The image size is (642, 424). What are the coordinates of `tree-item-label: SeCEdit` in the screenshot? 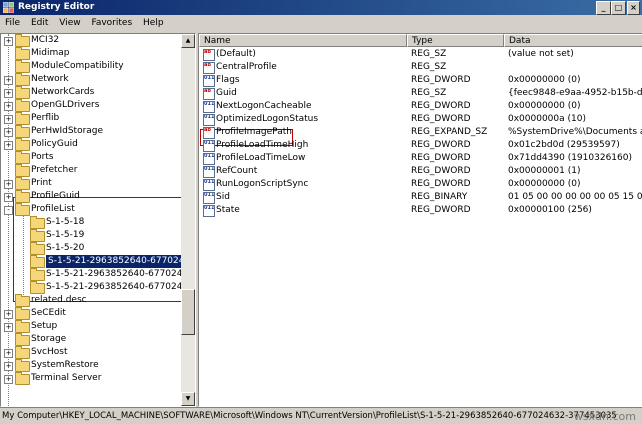 It's located at (48, 313).